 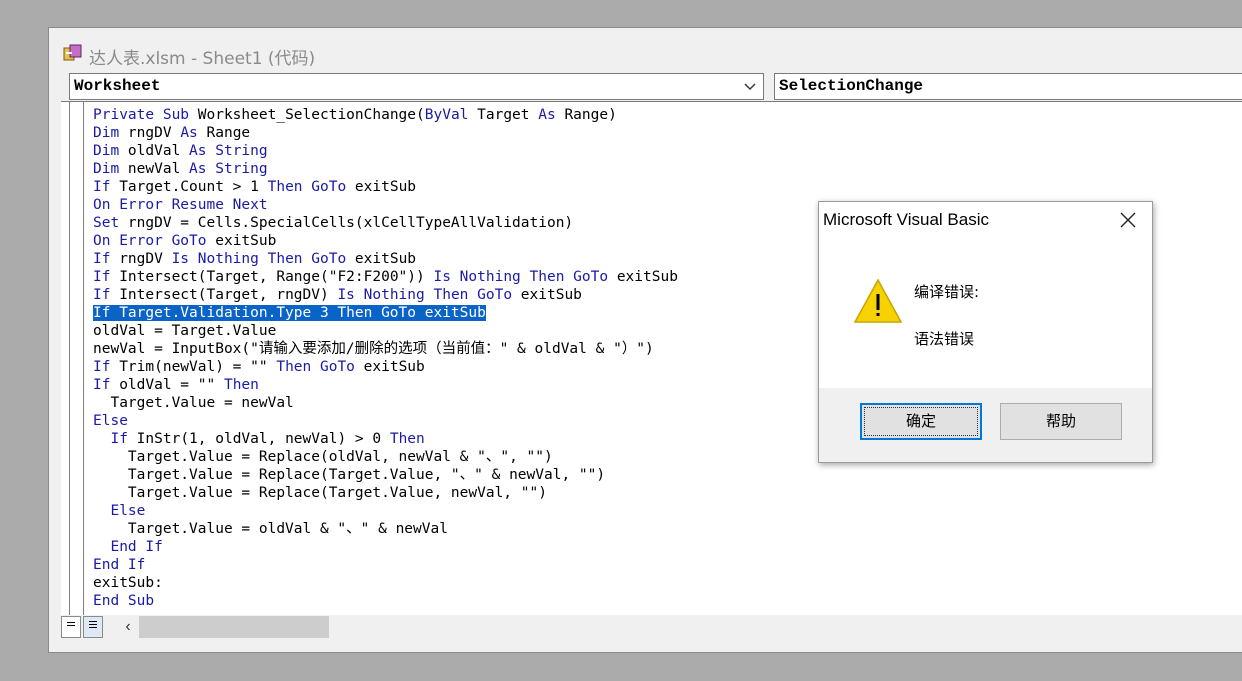 What do you see at coordinates (315, 367) in the screenshot?
I see `code-keyword: Then GoTo` at bounding box center [315, 367].